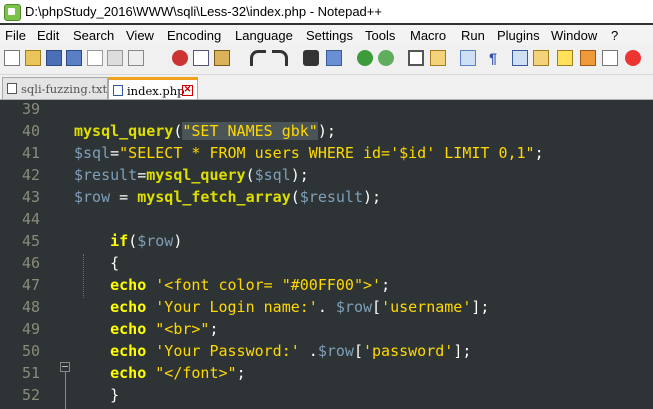 Image resolution: width=653 pixels, height=409 pixels. Describe the element at coordinates (142, 175) in the screenshot. I see `code-token: =` at that location.